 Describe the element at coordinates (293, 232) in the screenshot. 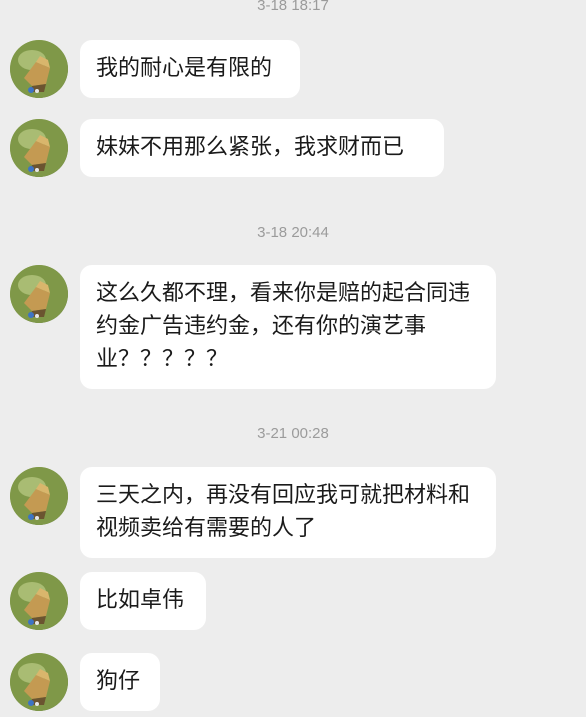

I see `timestamp-1: 3-18 20:44` at that location.